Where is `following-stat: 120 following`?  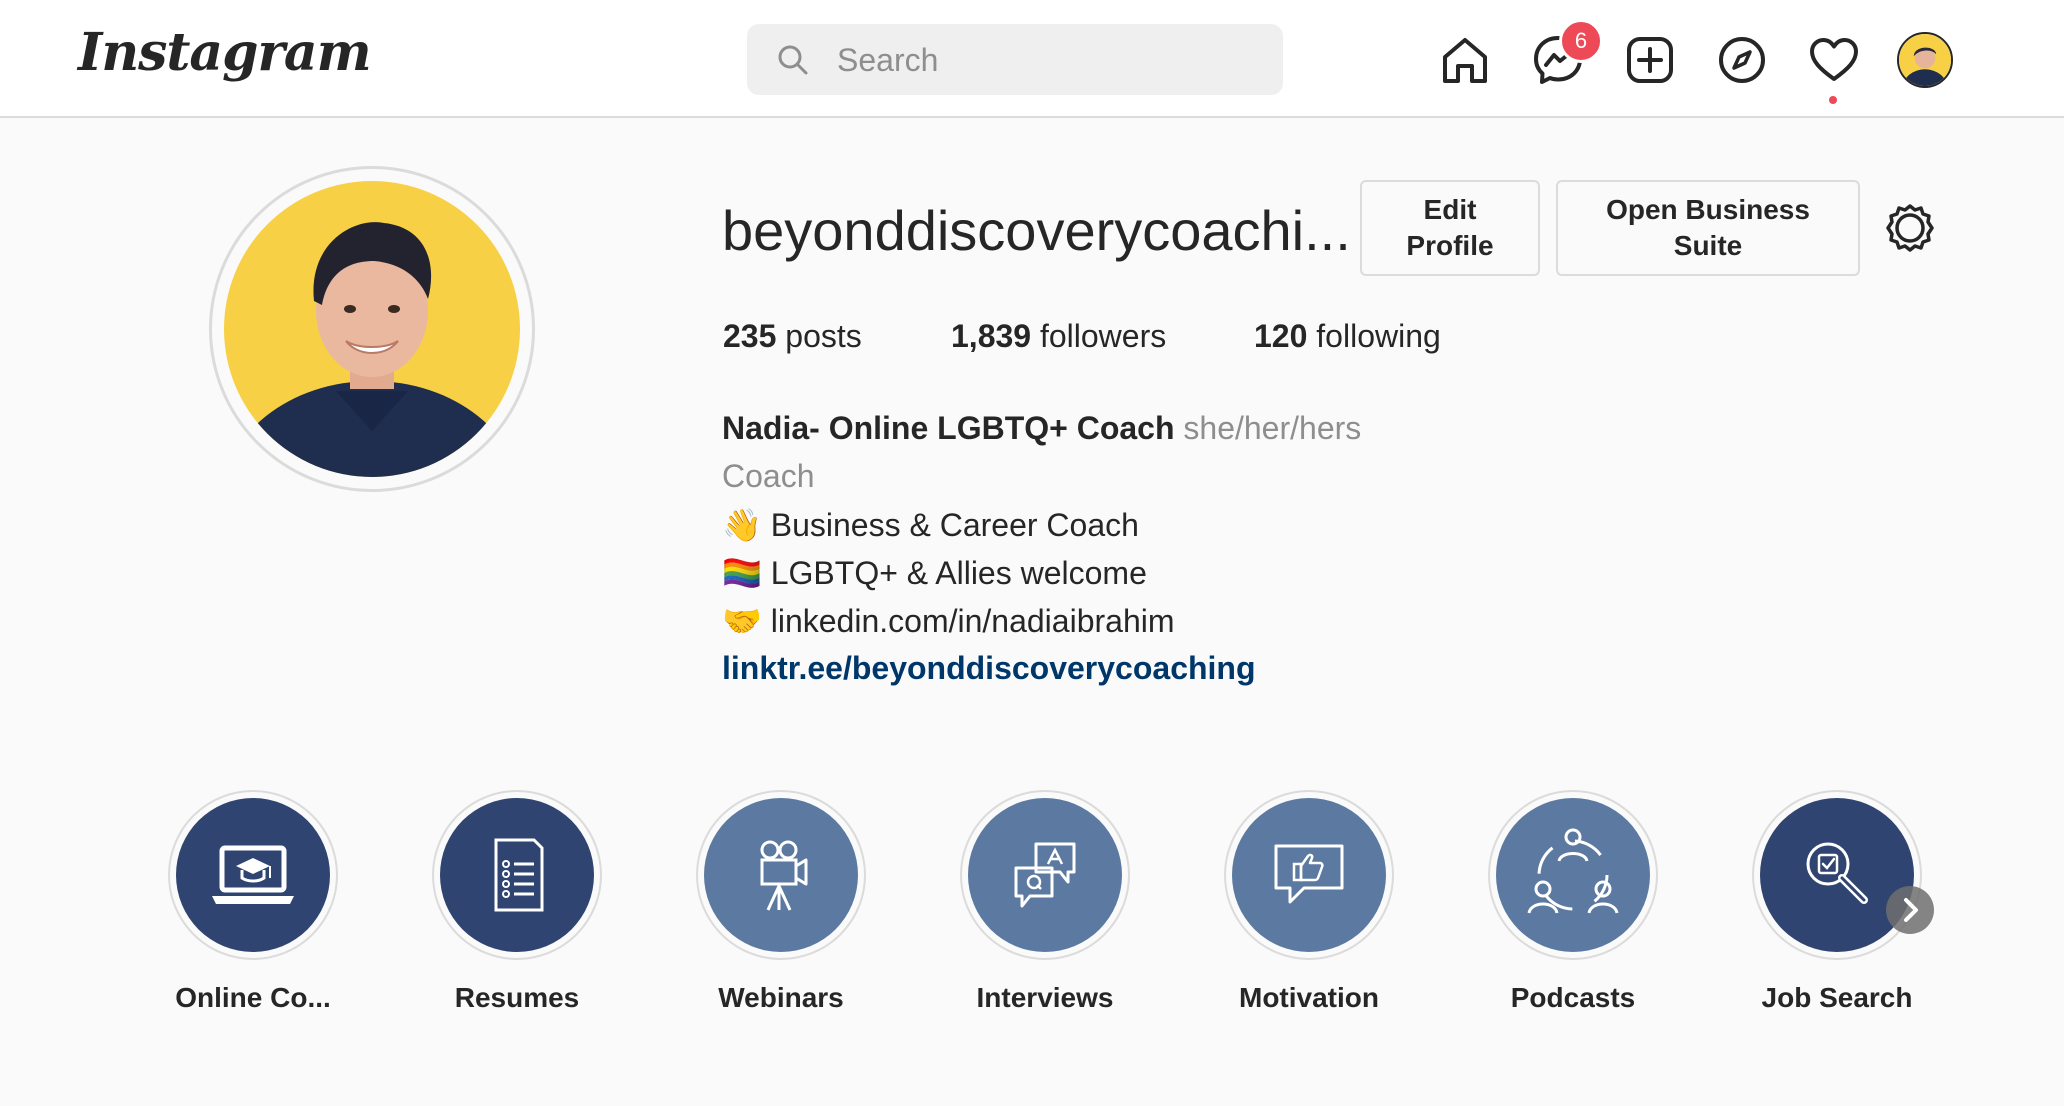 following-stat: 120 following is located at coordinates (1347, 336).